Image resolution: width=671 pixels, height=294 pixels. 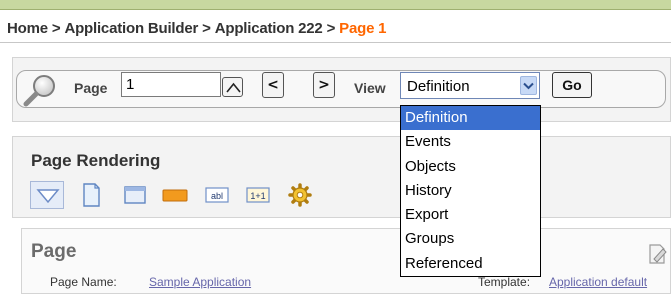 What do you see at coordinates (200, 282) in the screenshot?
I see `page-name-link: Sample Application` at bounding box center [200, 282].